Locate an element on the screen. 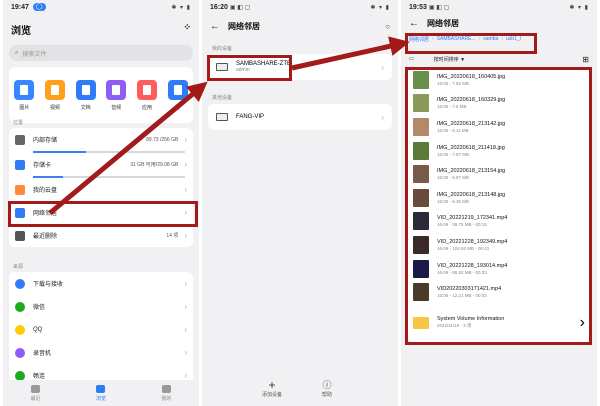 Image resolution: width=600 pixels, height=406 pixels. status-pill: ◯ is located at coordinates (39, 7).